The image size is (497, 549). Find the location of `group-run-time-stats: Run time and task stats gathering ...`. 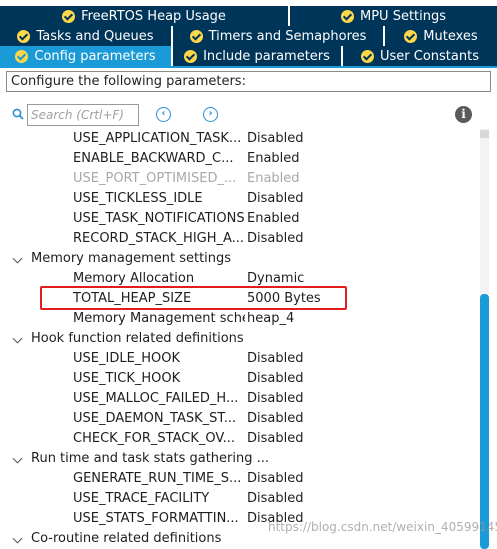

group-run-time-stats: Run time and task stats gathering ... is located at coordinates (238, 459).